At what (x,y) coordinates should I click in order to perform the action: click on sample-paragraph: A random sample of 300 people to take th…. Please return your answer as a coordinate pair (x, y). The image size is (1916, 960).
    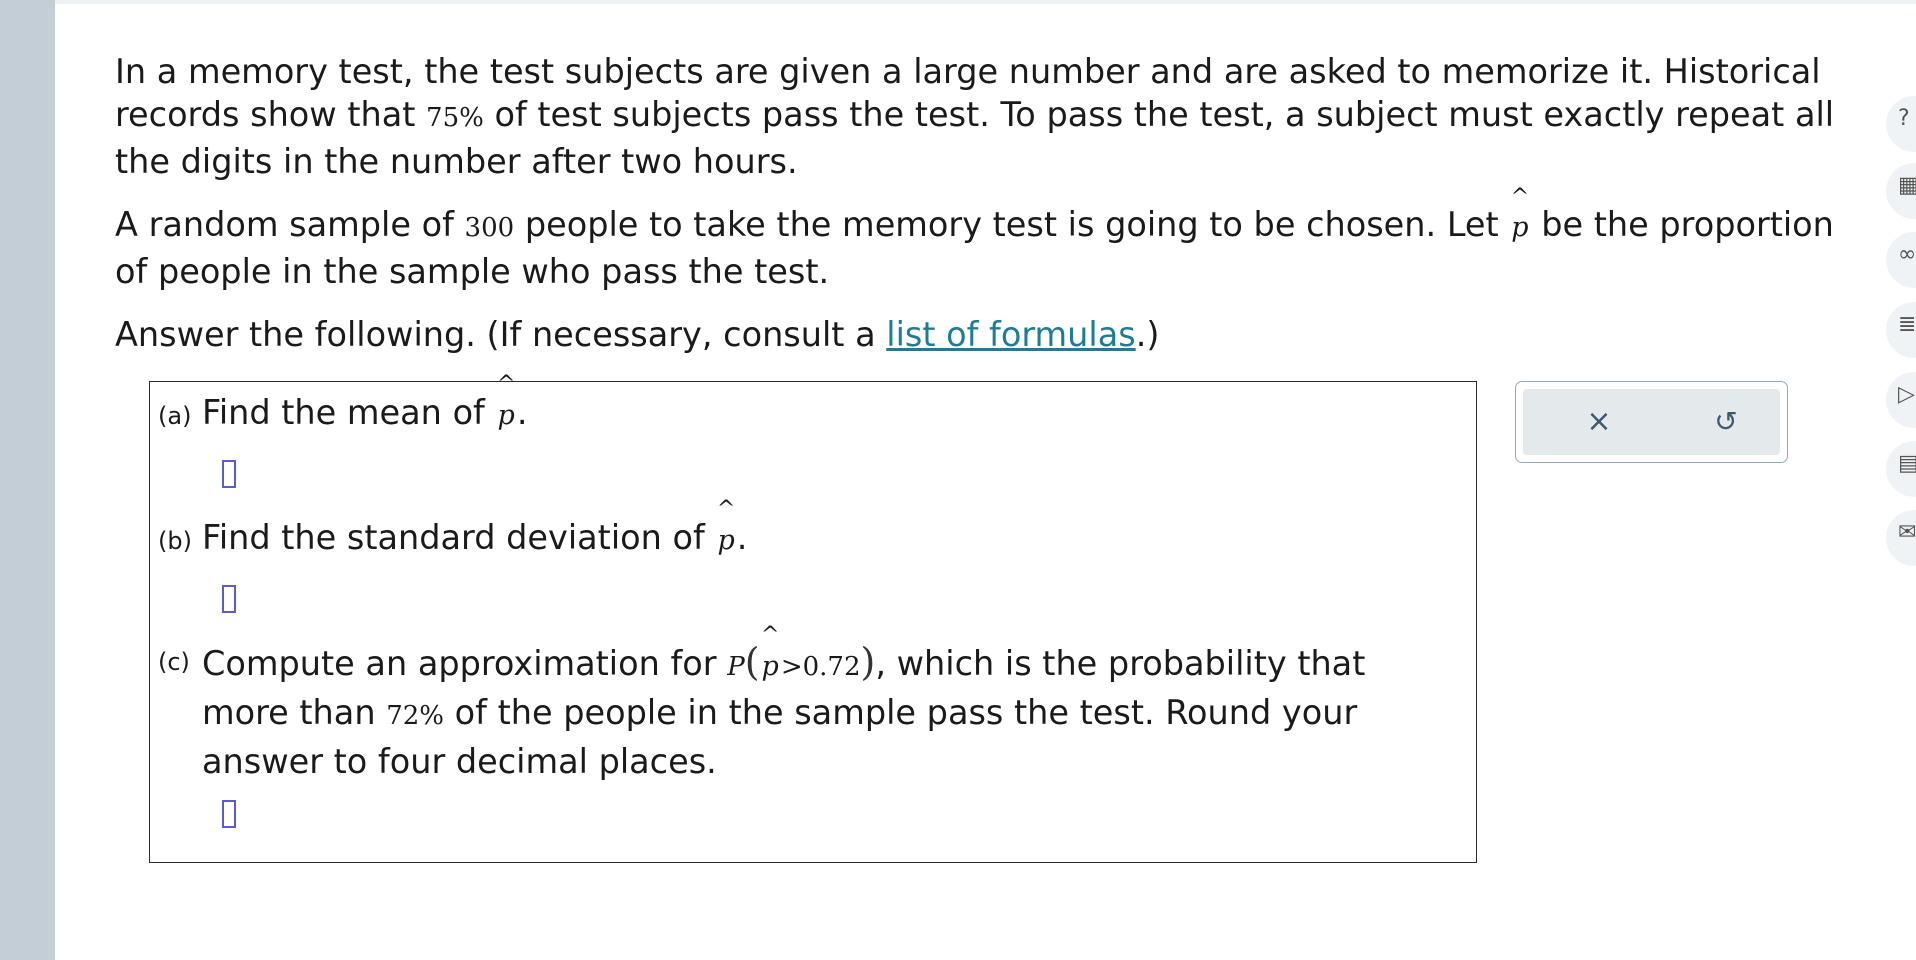
    Looking at the image, I should click on (975, 239).